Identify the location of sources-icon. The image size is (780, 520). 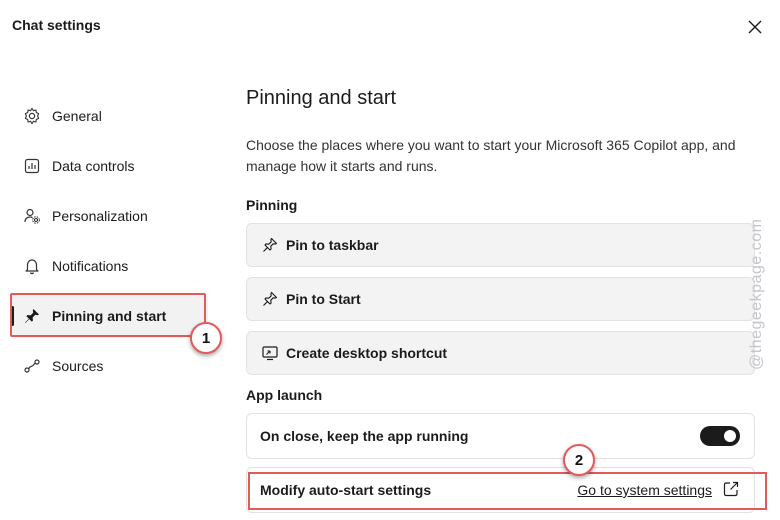
(32, 366).